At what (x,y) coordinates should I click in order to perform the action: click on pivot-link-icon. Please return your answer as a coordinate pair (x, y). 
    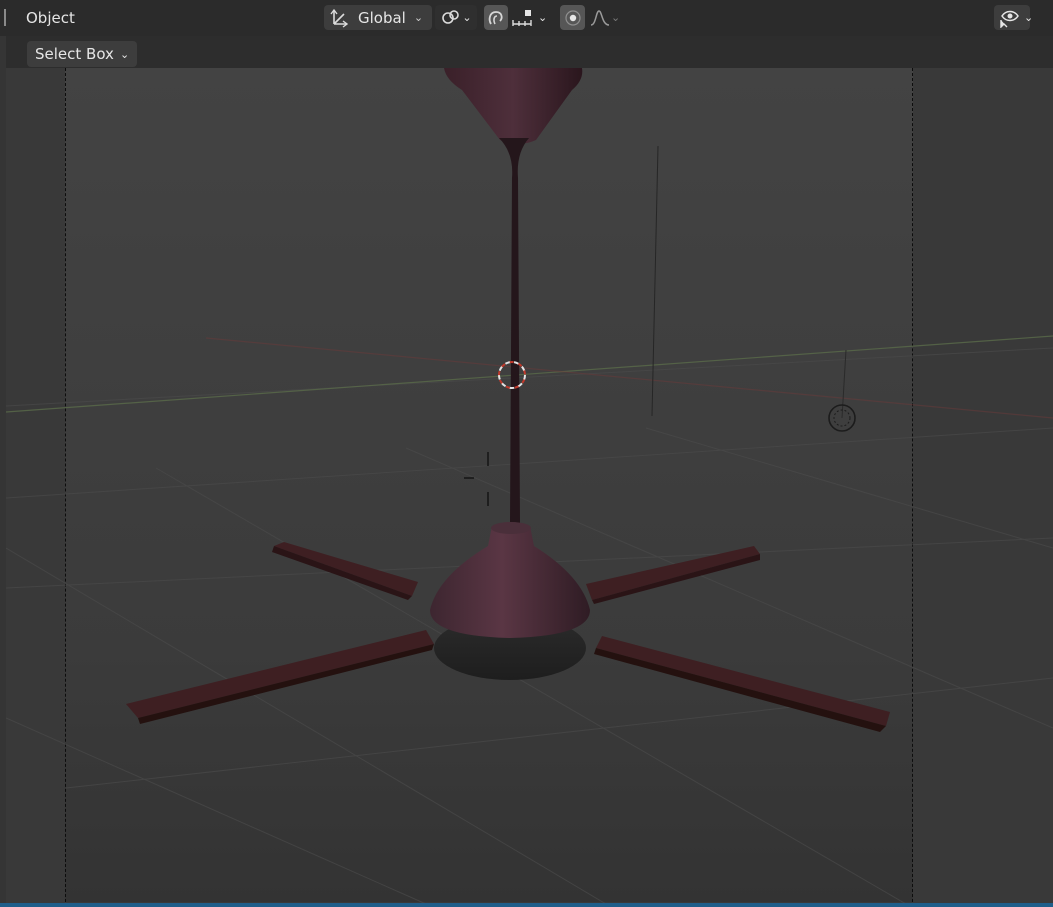
    Looking at the image, I should click on (451, 18).